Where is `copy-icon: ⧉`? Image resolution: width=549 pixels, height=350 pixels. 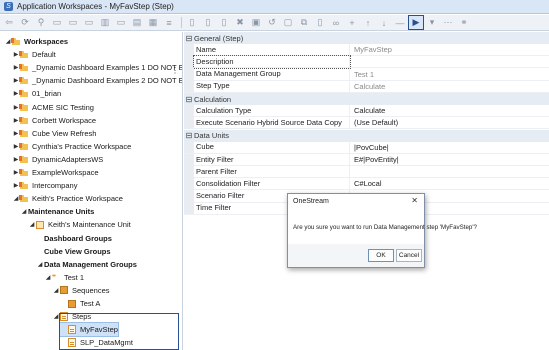 copy-icon: ⧉ is located at coordinates (304, 22).